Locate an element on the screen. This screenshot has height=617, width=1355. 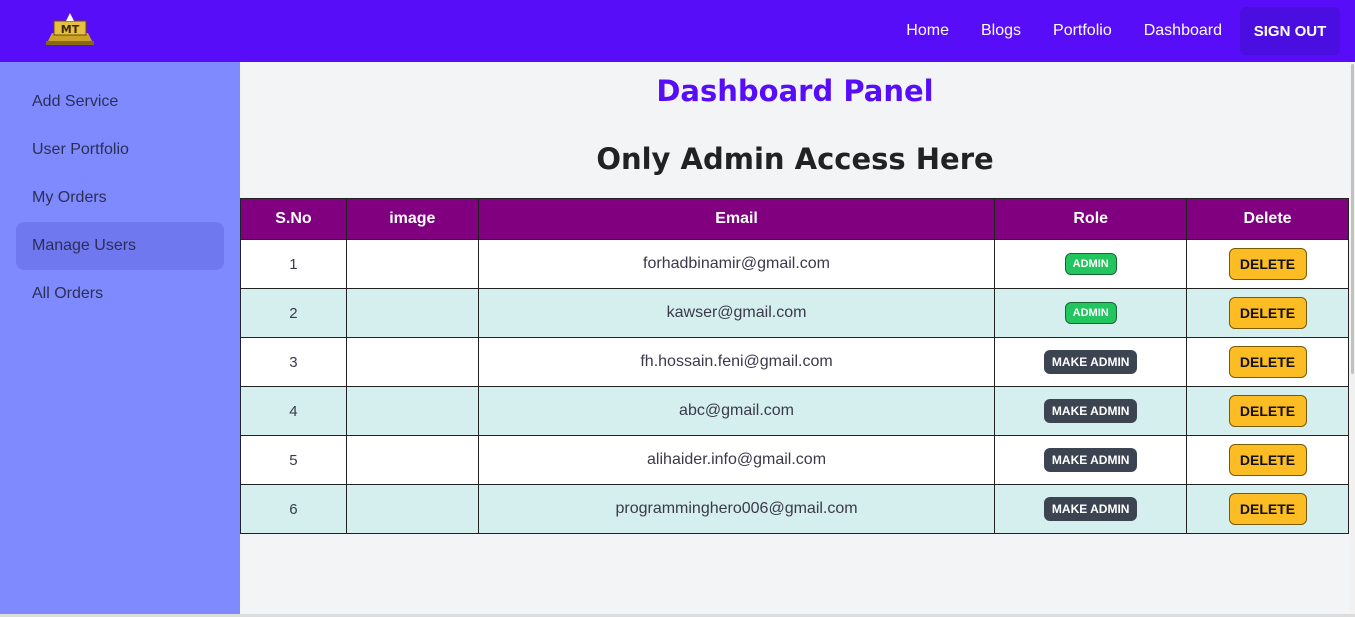
row-email: kawser@gmail.com is located at coordinates (736, 313).